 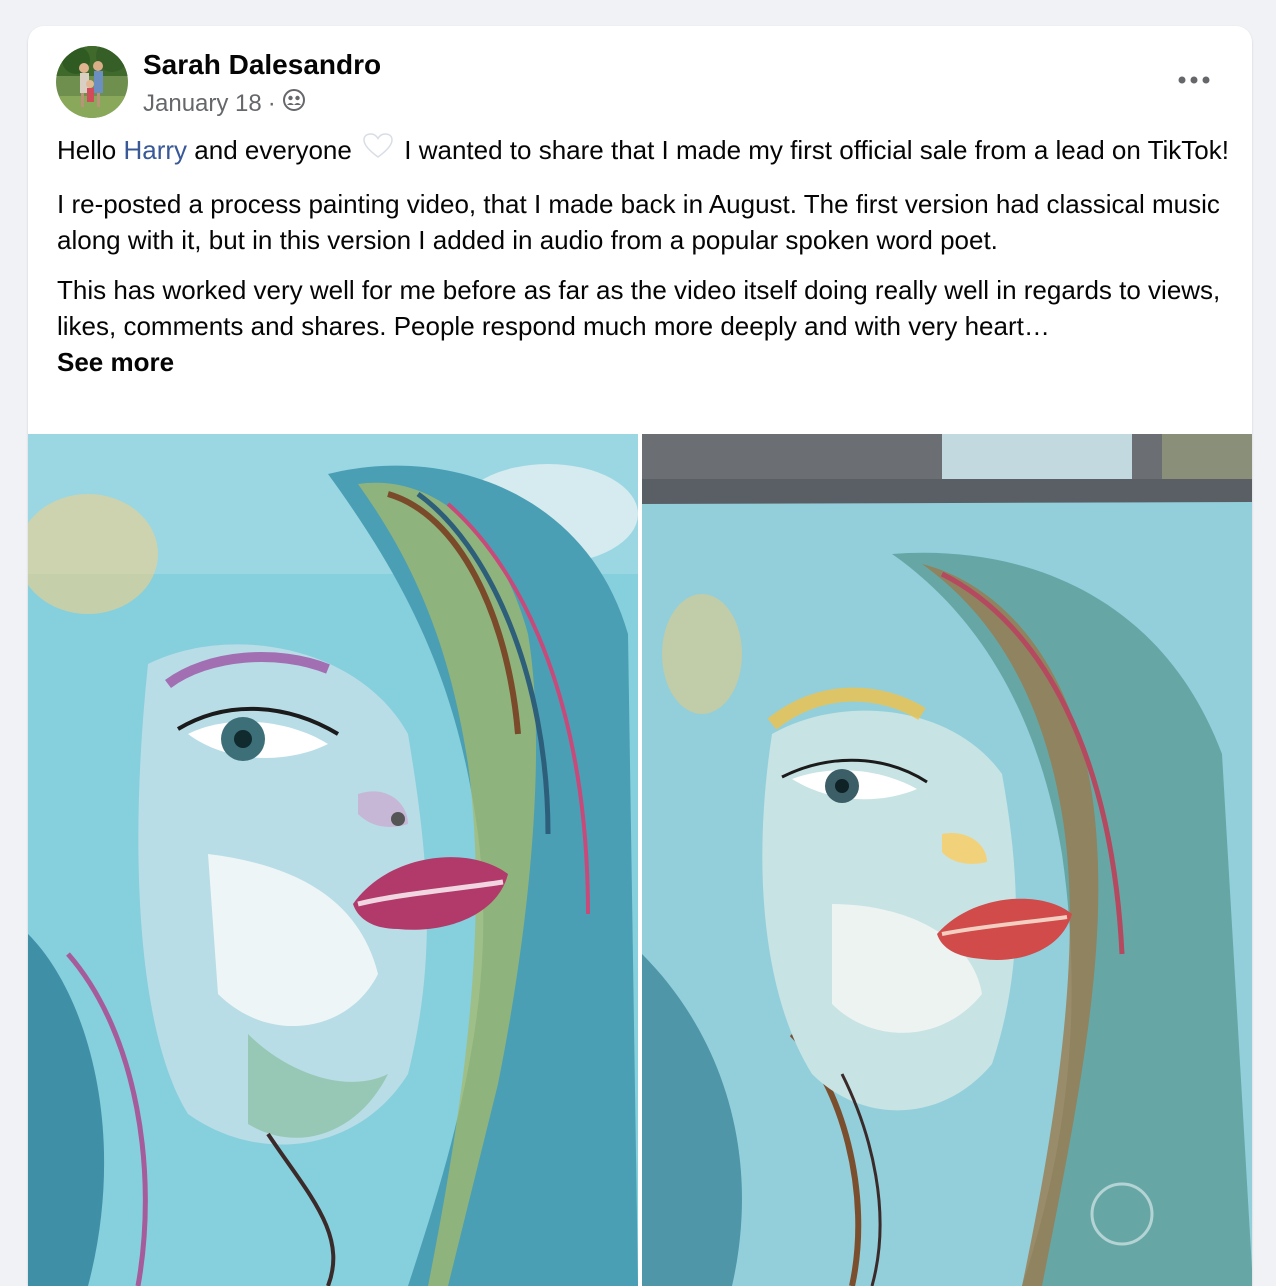 I want to click on author-avatar, so click(x=92, y=82).